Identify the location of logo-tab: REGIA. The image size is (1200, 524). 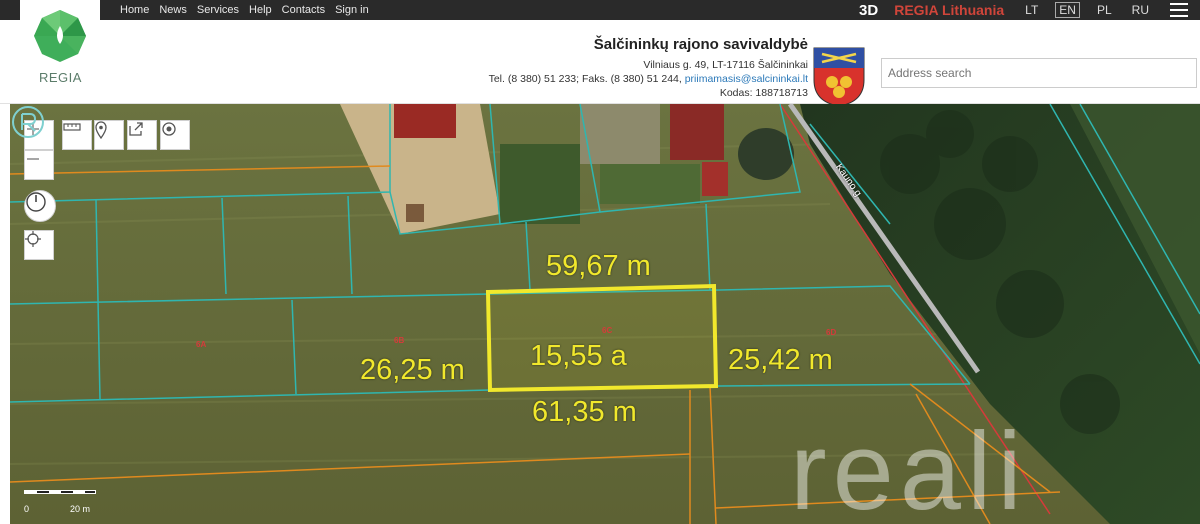
(60, 50).